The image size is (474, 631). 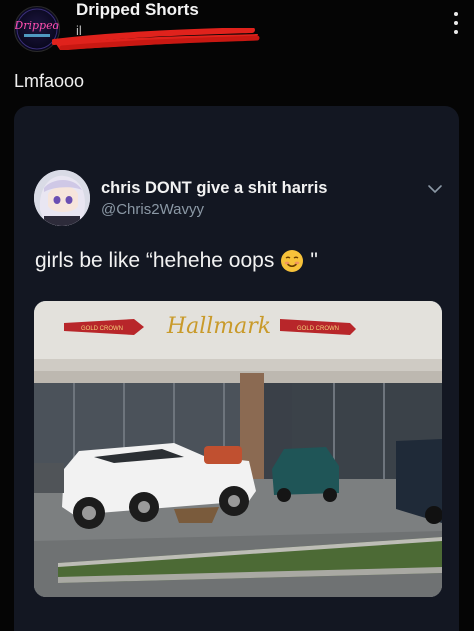 I want to click on tweet-text-body: girls be like “hehehe oops, so click(x=155, y=260).